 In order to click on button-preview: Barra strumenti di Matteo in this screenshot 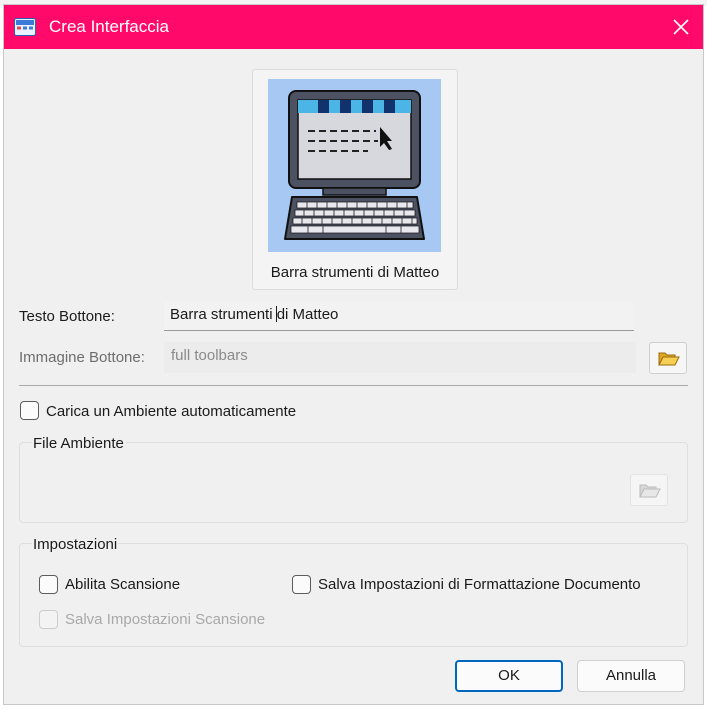, I will do `click(355, 179)`.